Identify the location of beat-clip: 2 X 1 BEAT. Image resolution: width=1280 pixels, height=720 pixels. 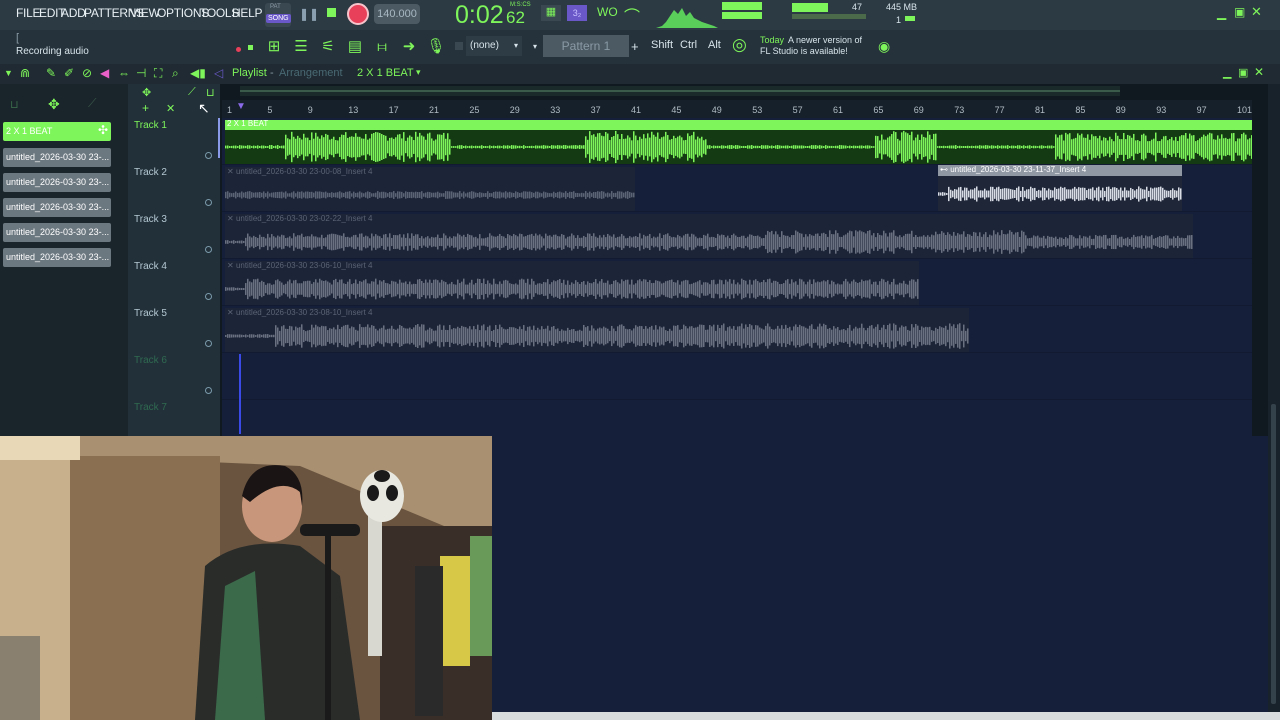
(738, 141).